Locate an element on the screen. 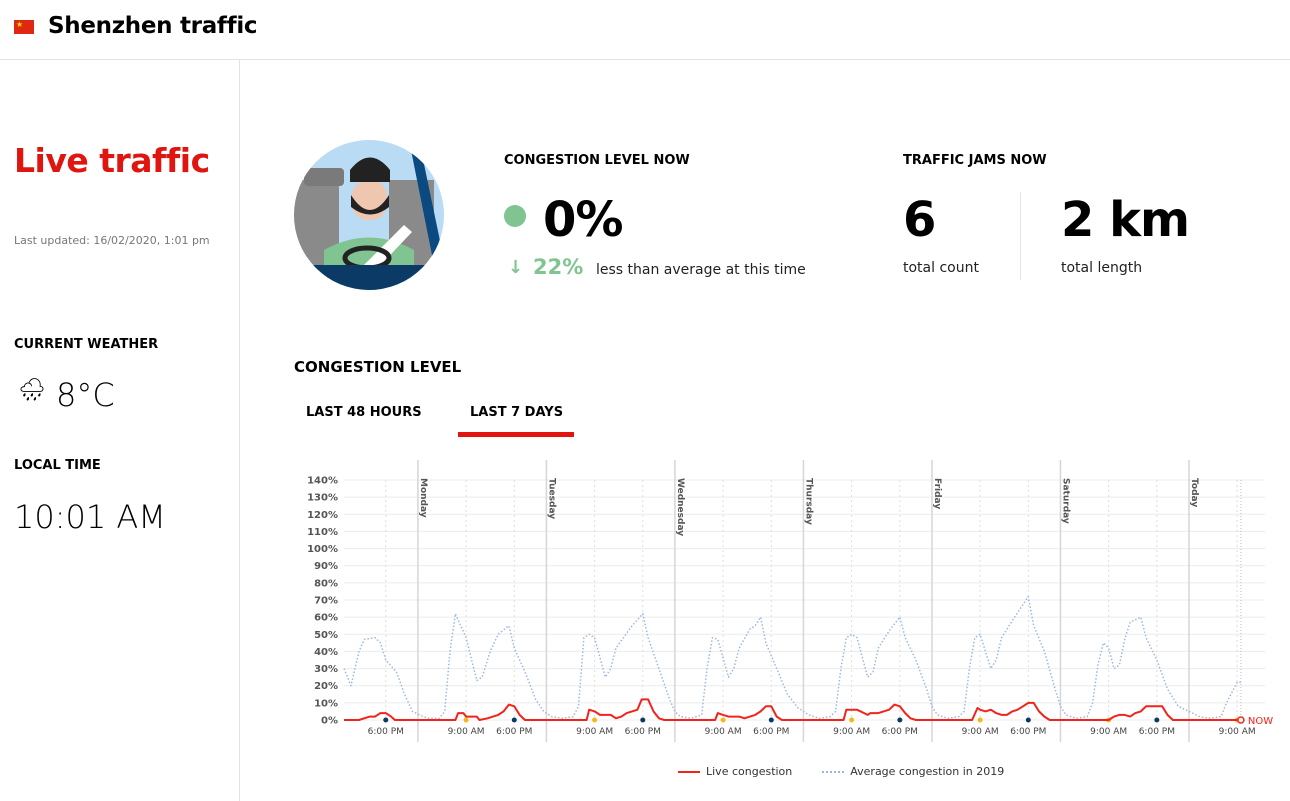 The image size is (1290, 801). legend-average-swatch is located at coordinates (833, 771).